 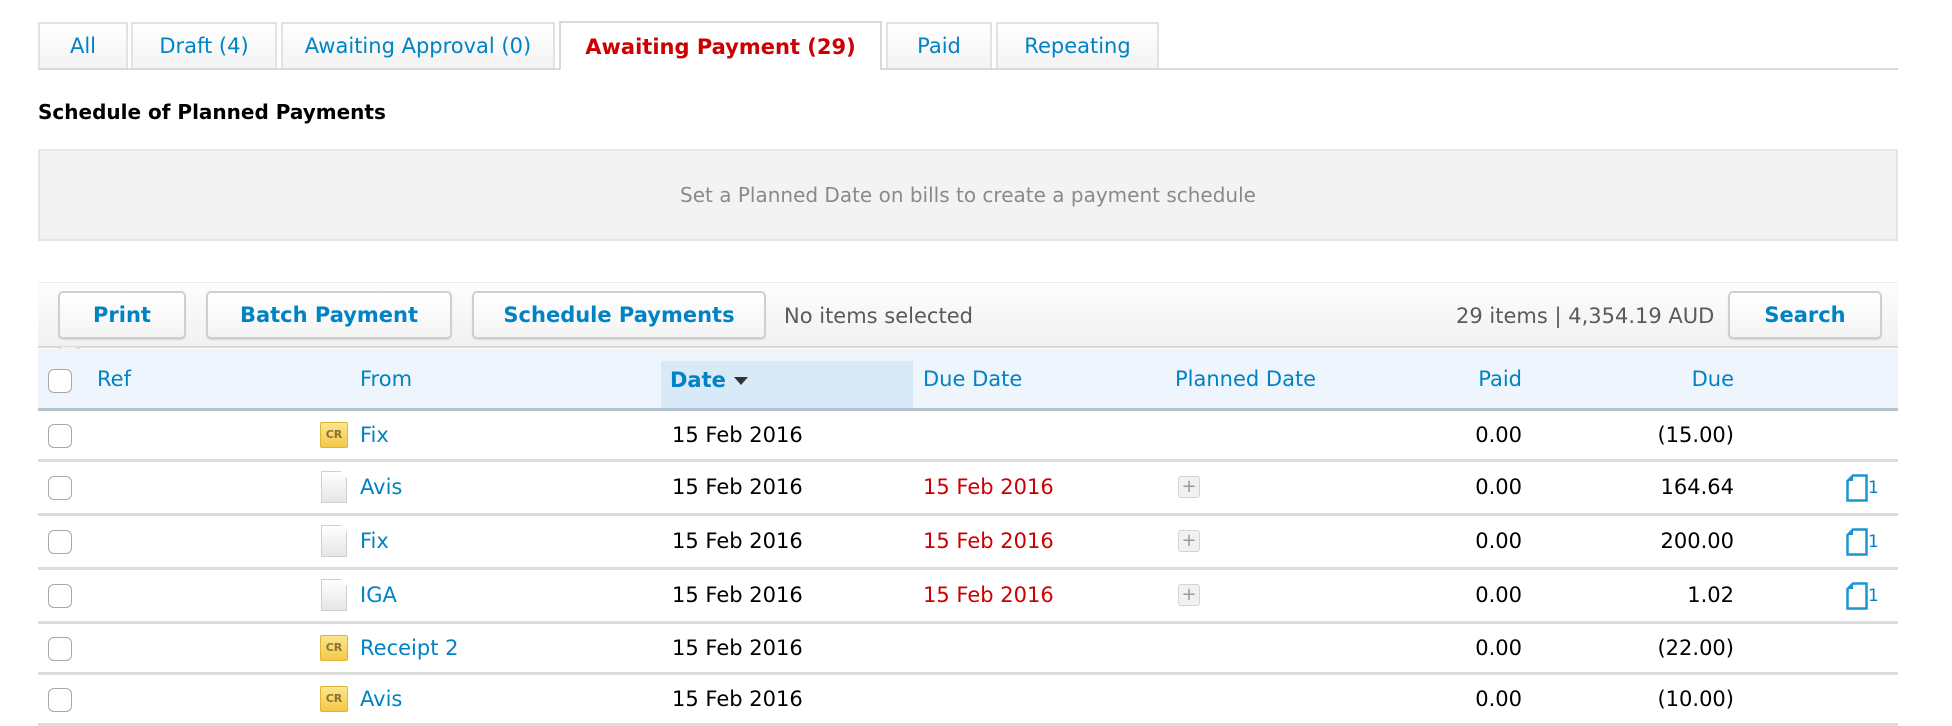 I want to click on column-header-due-date: Due Date, so click(x=972, y=379).